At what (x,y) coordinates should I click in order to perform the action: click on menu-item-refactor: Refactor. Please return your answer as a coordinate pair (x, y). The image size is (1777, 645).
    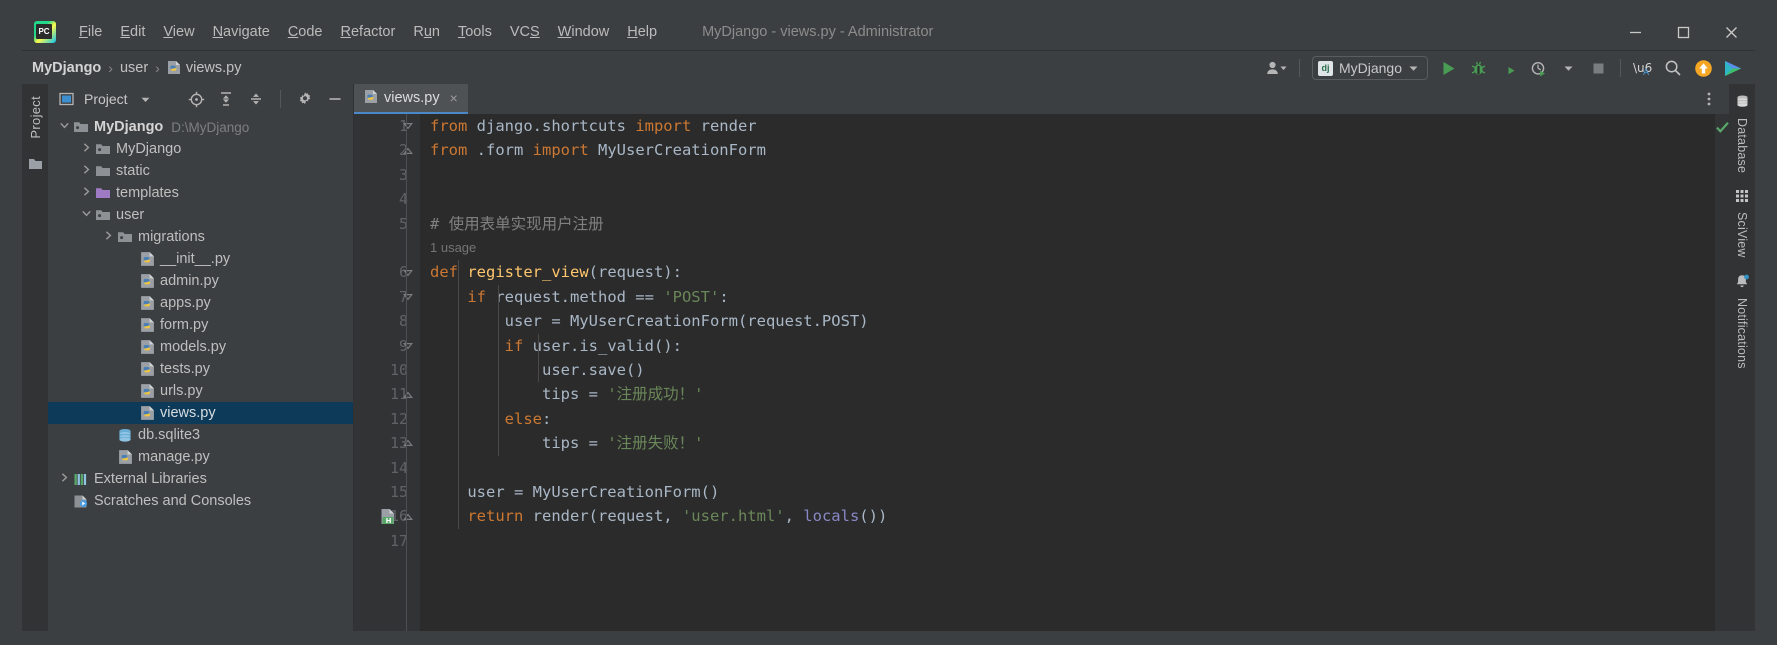
    Looking at the image, I should click on (368, 32).